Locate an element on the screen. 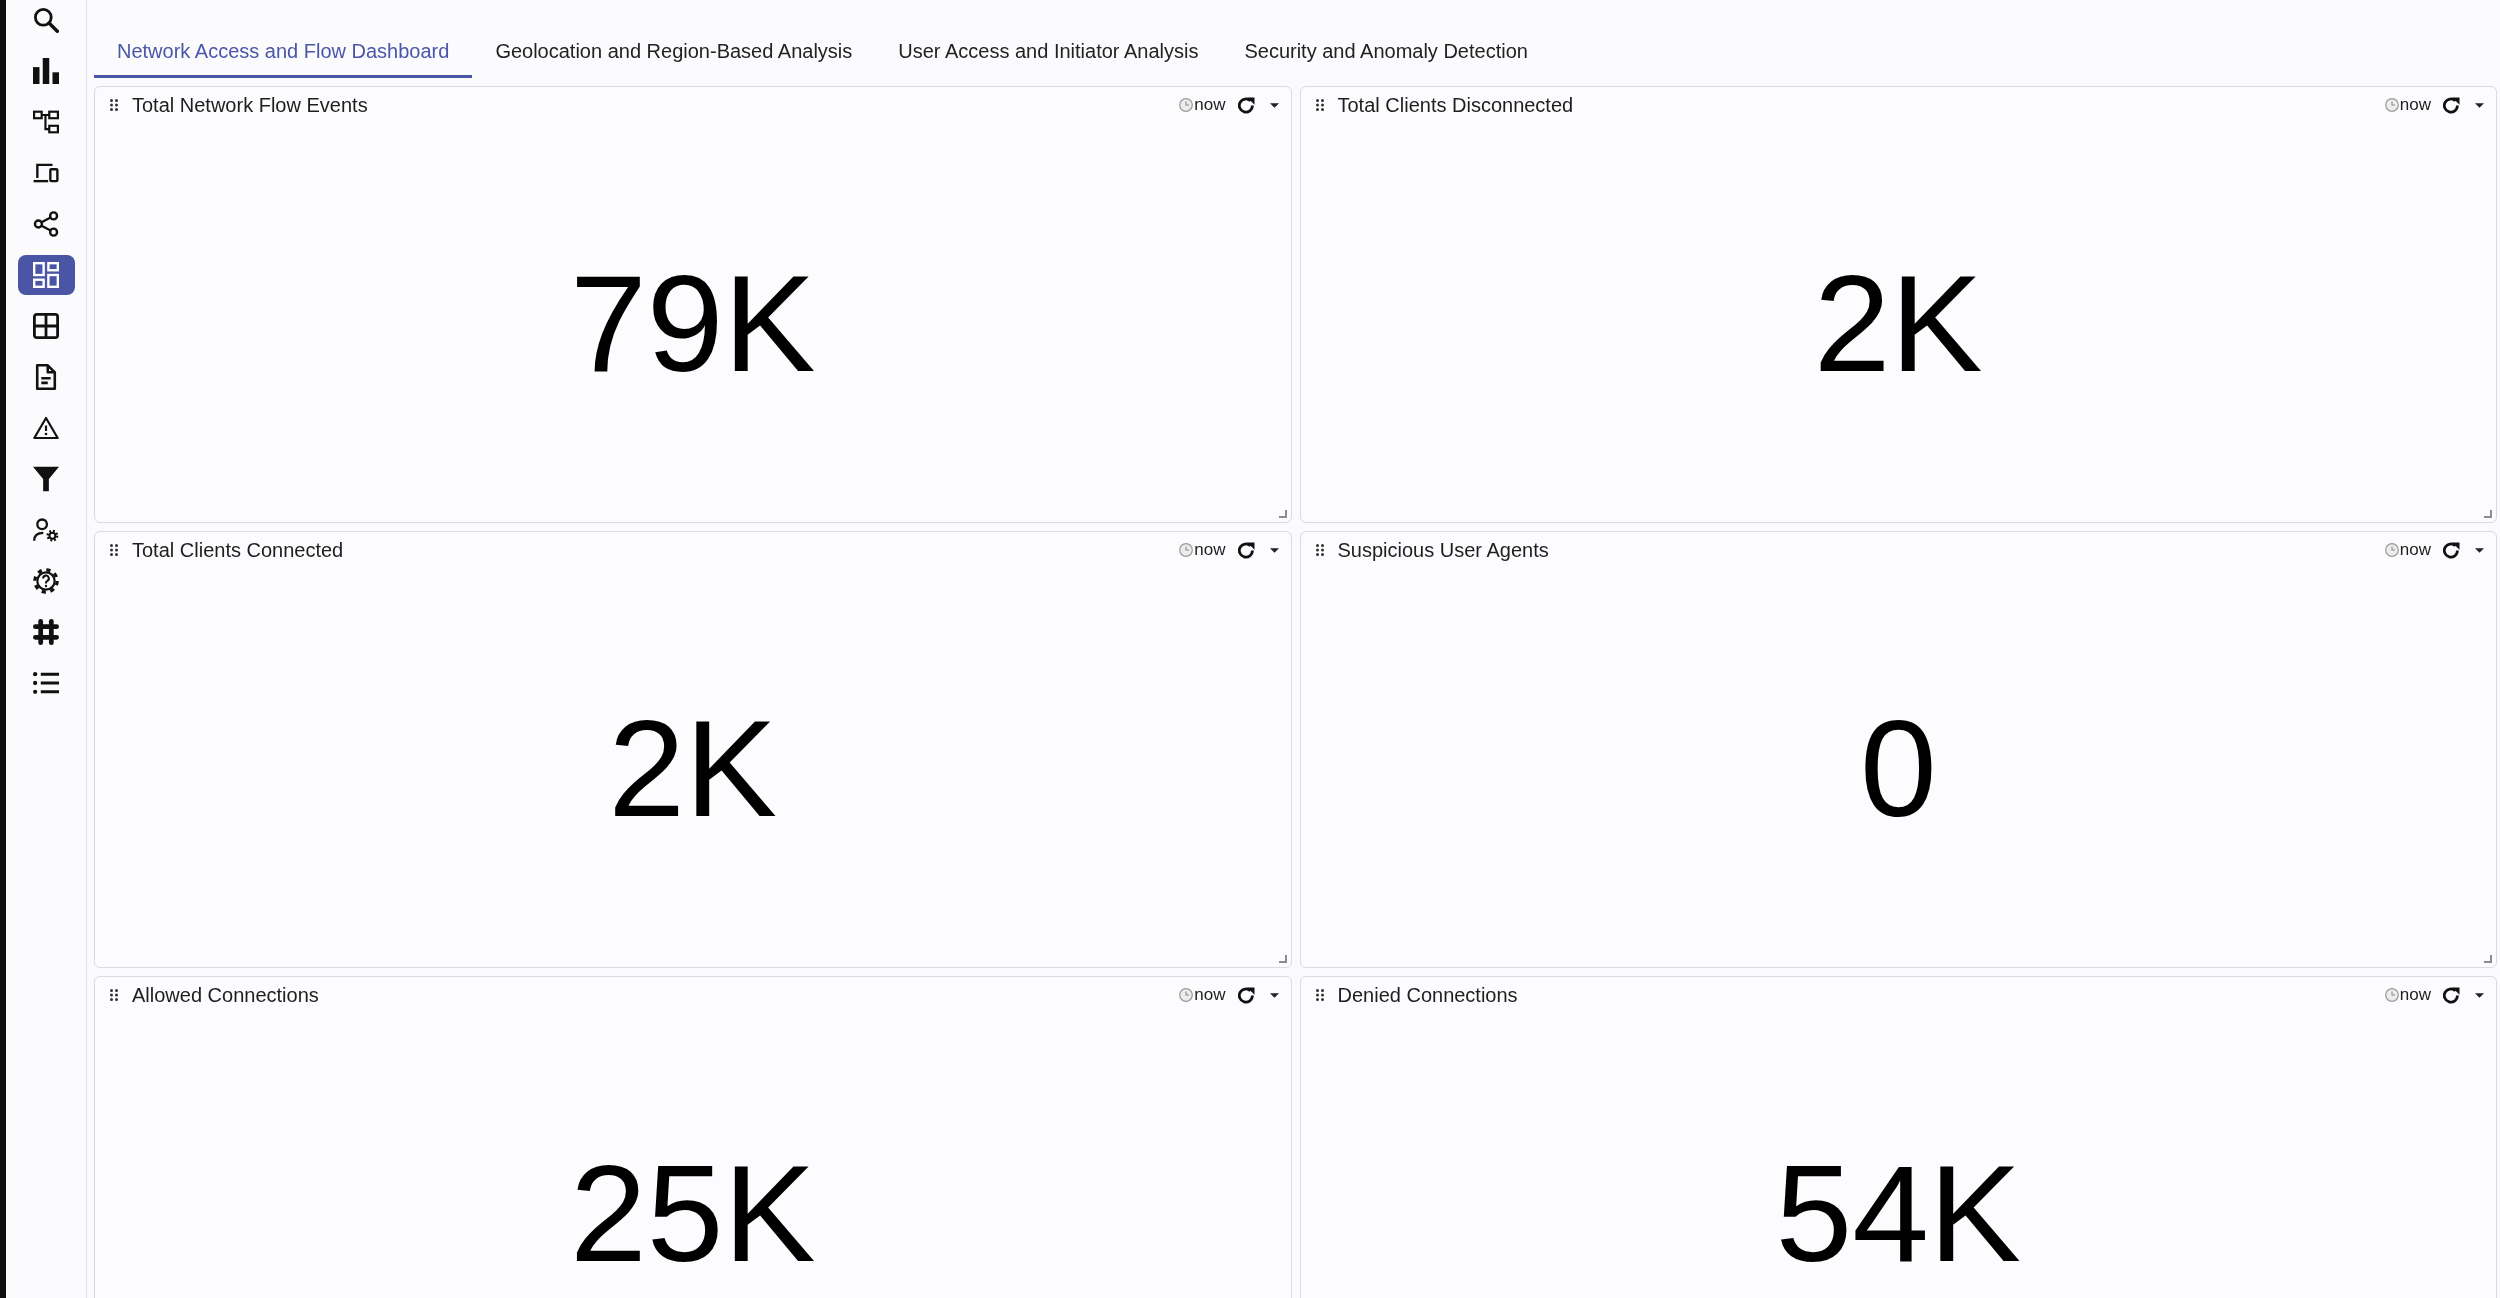  gear-question-icon is located at coordinates (46, 581).